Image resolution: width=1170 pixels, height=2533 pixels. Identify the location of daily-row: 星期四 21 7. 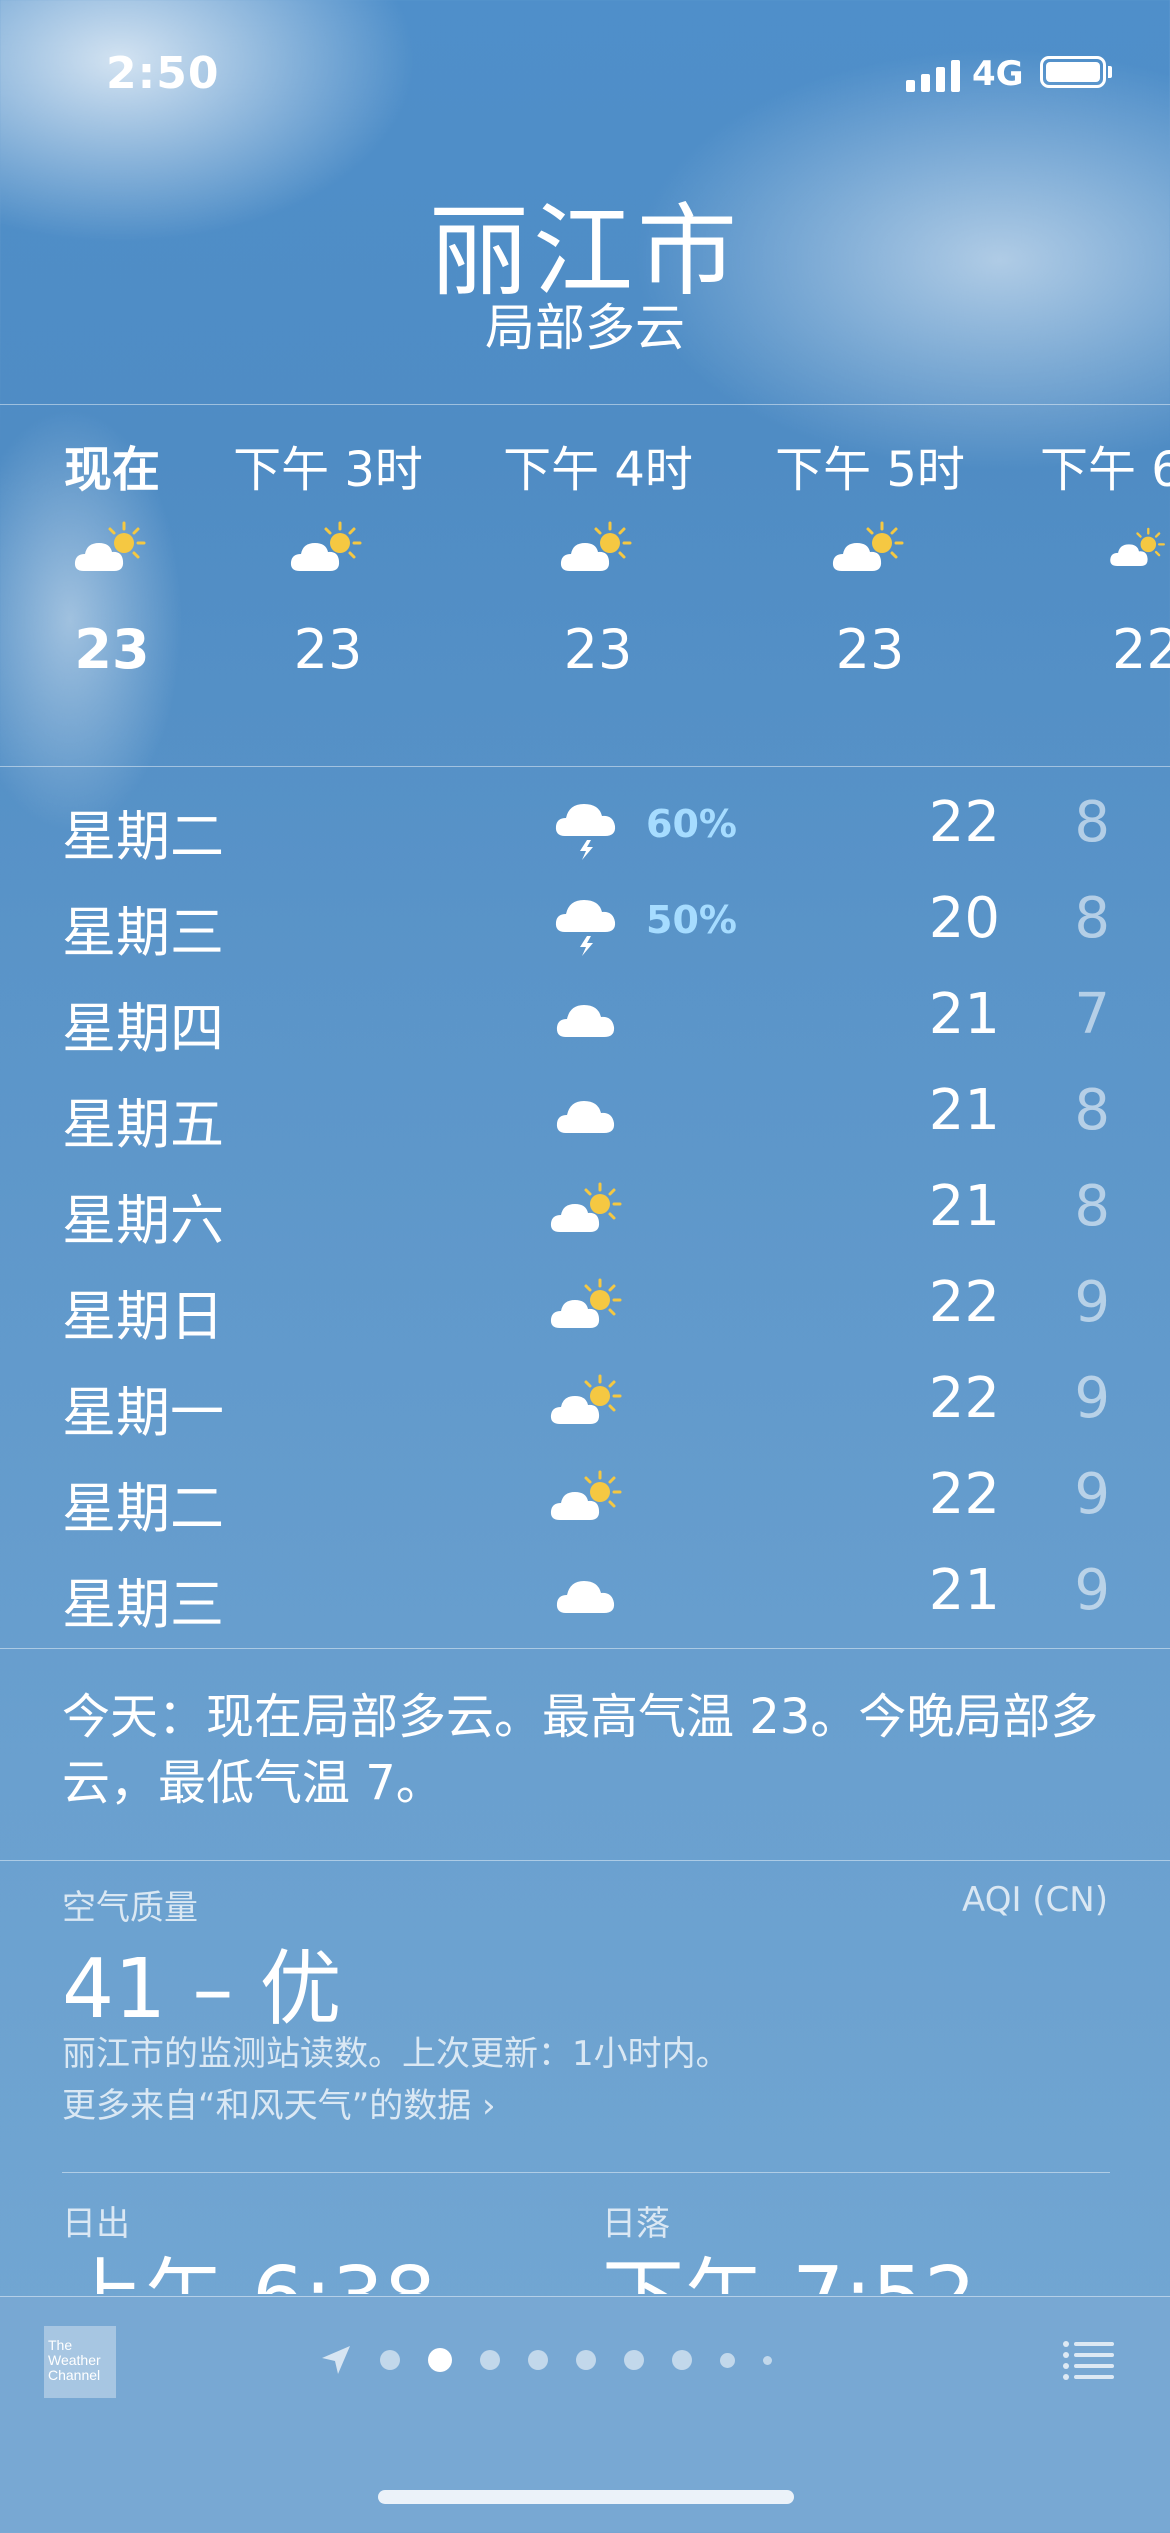
(585, 1018).